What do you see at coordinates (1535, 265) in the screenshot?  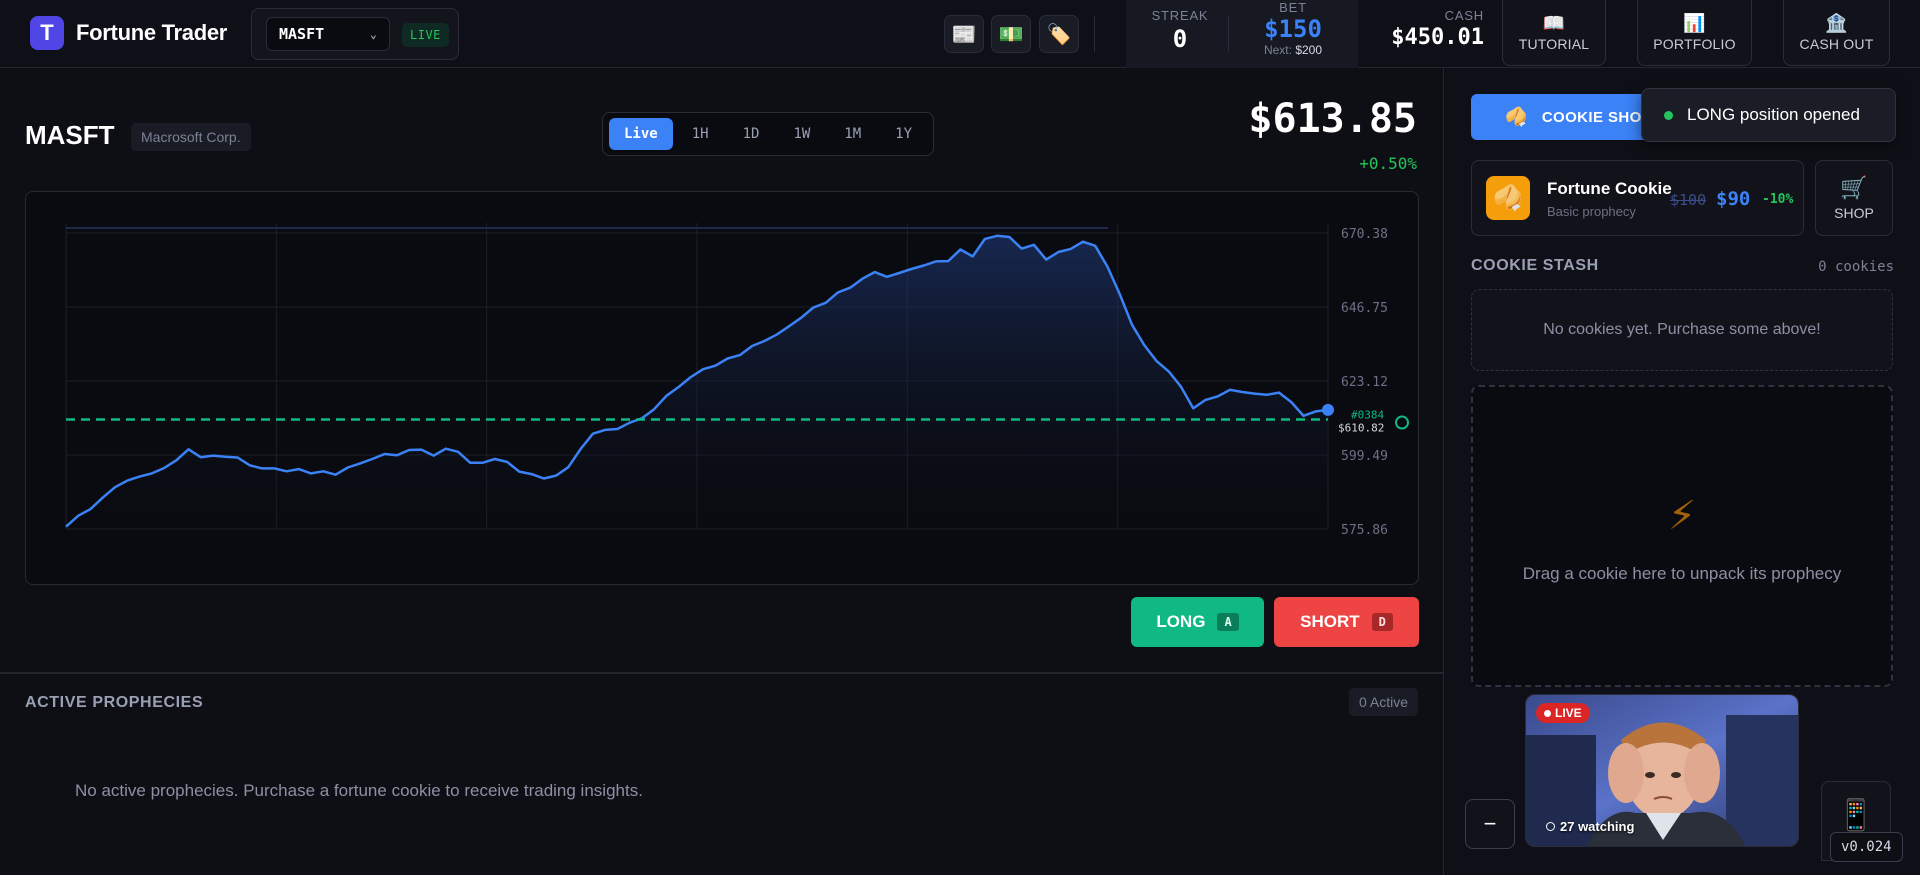 I see `stash-title: COOKIE STASH` at bounding box center [1535, 265].